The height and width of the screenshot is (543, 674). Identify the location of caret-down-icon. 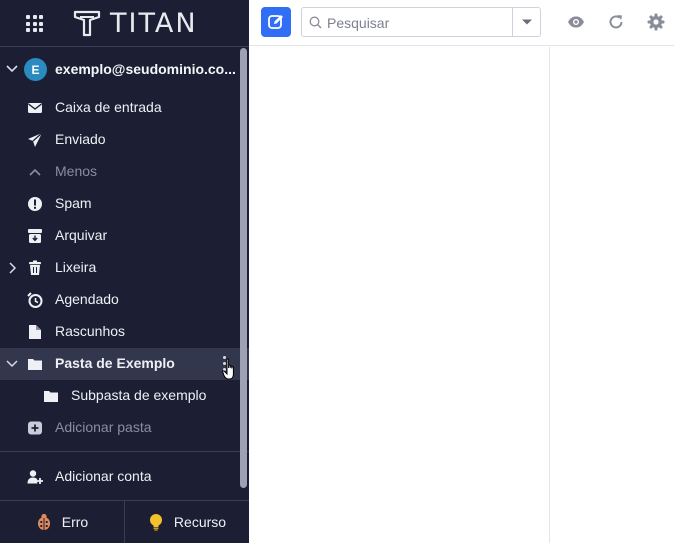
(527, 22).